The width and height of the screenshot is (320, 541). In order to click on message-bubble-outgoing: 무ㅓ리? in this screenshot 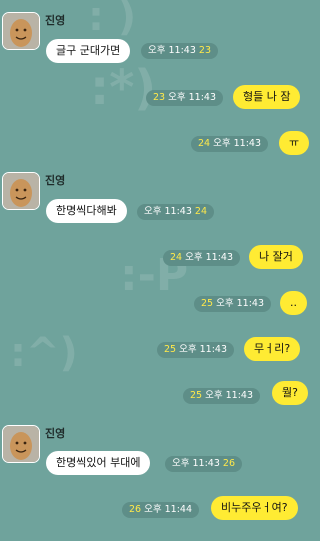, I will do `click(272, 349)`.